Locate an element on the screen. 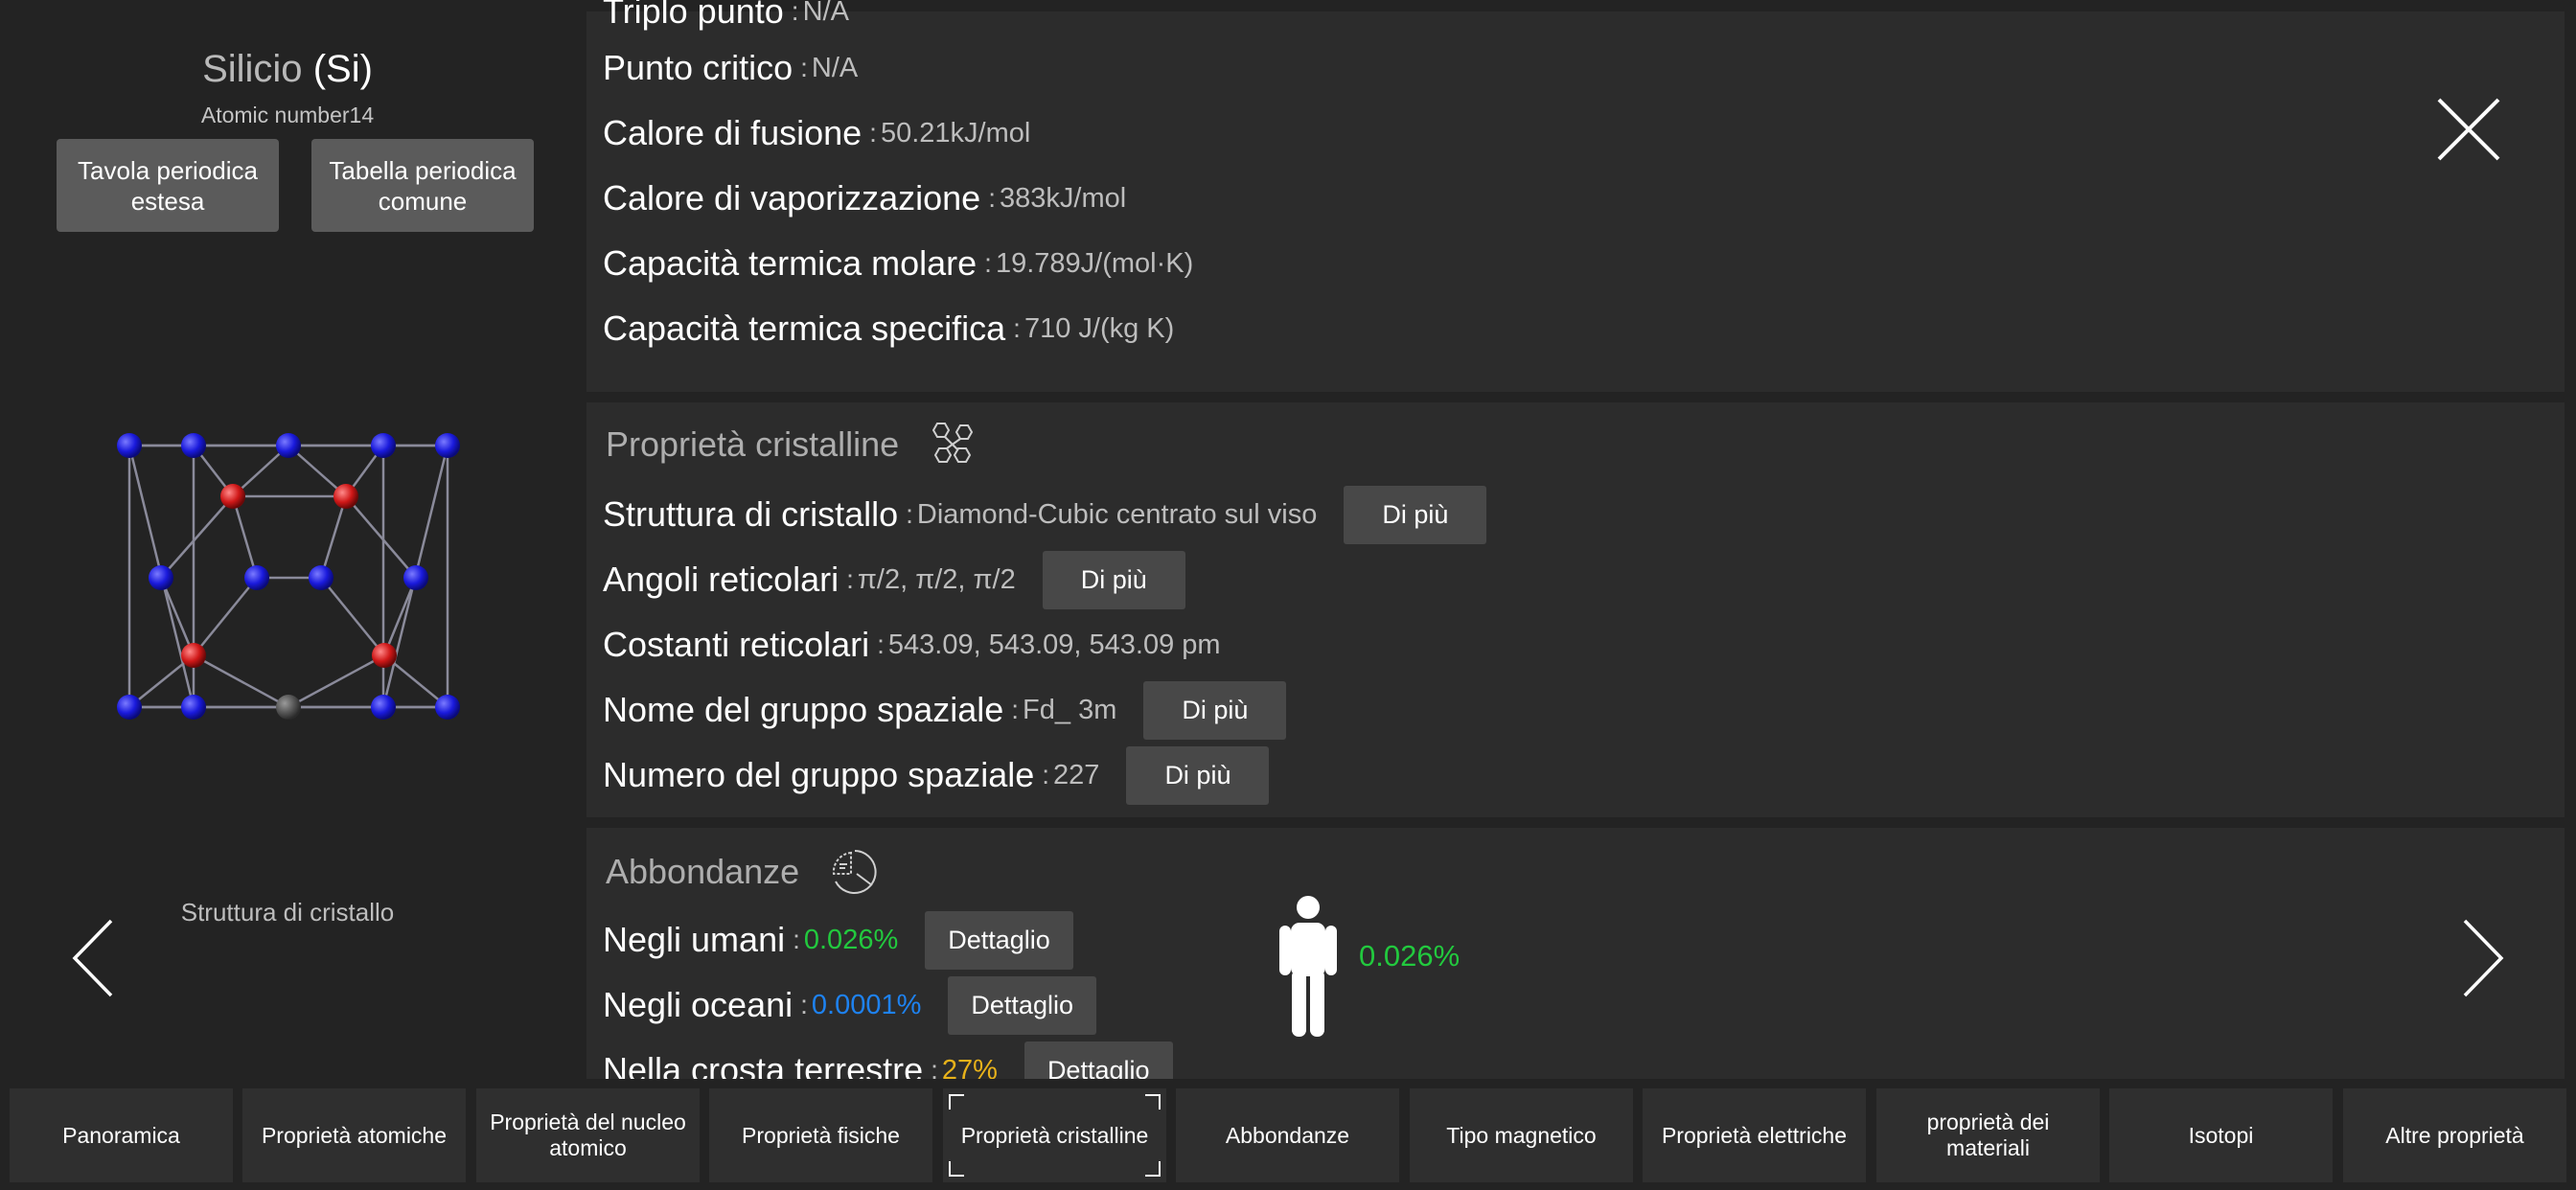  property-row: Numero del gruppo spaziale:227 Di più is located at coordinates (936, 775).